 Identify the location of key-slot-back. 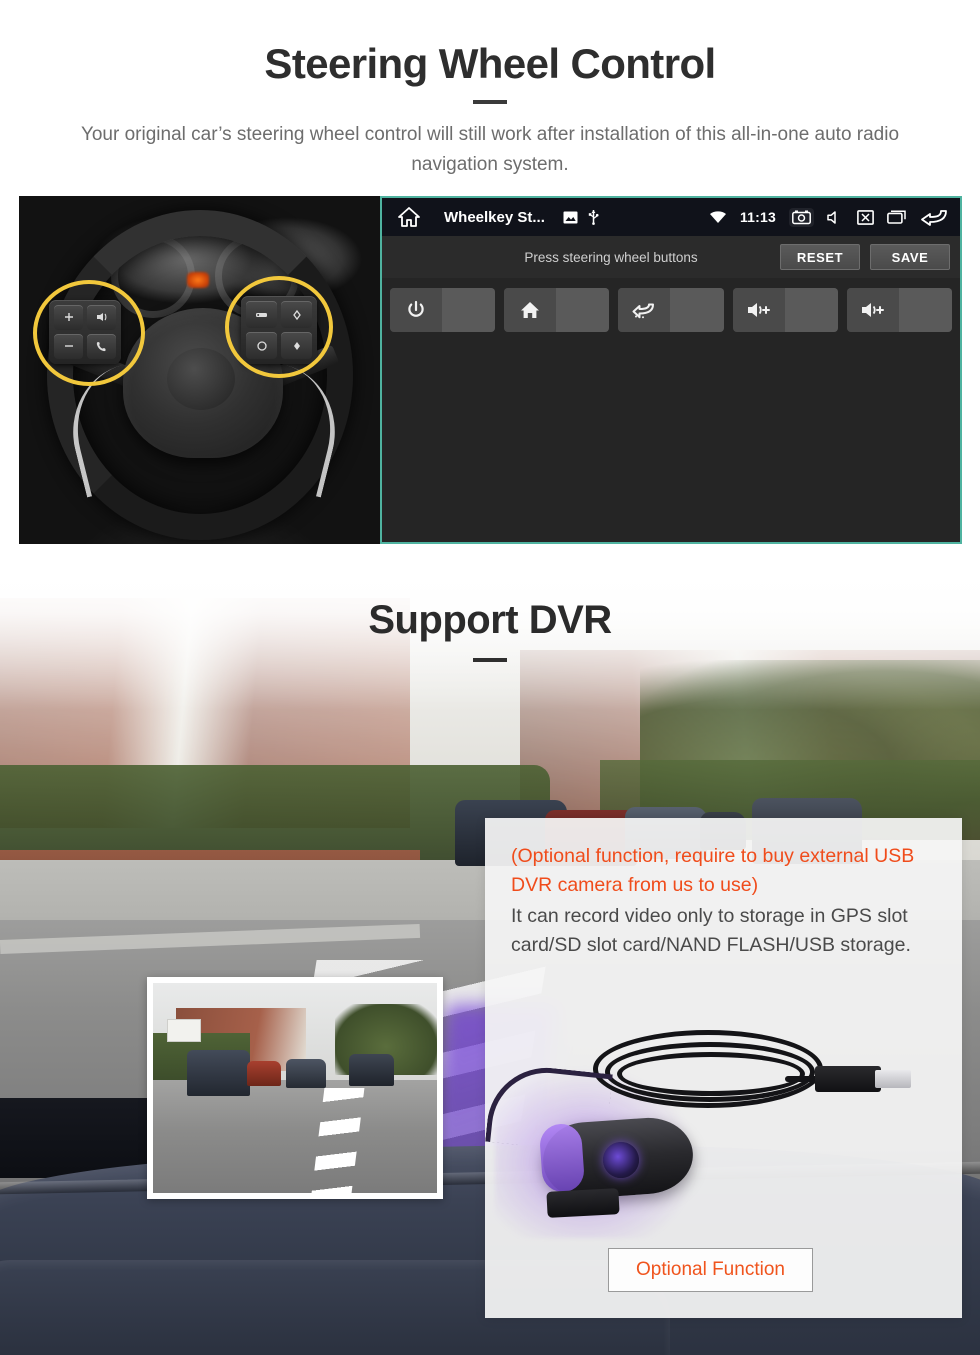
(671, 310).